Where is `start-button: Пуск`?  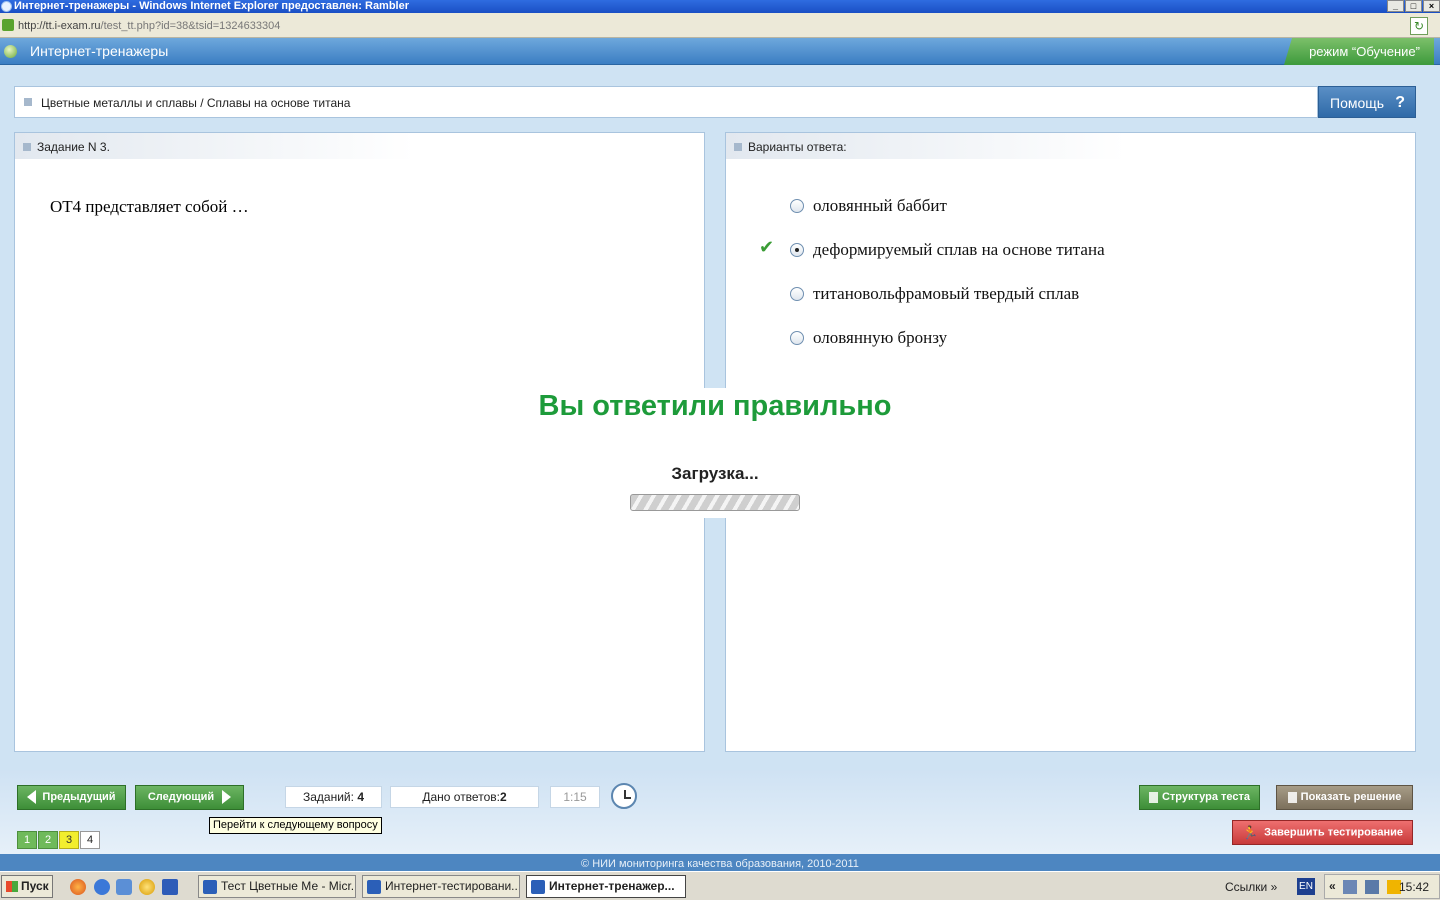
start-button: Пуск is located at coordinates (27, 886).